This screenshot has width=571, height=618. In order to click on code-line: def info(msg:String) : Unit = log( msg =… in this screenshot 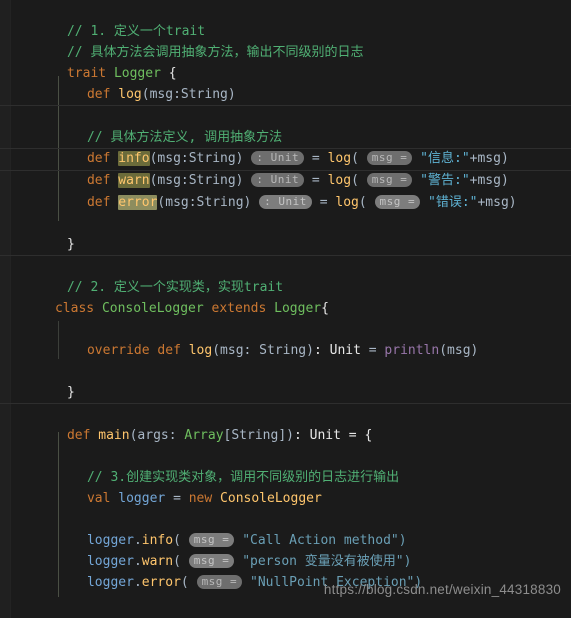, I will do `click(285, 146)`.